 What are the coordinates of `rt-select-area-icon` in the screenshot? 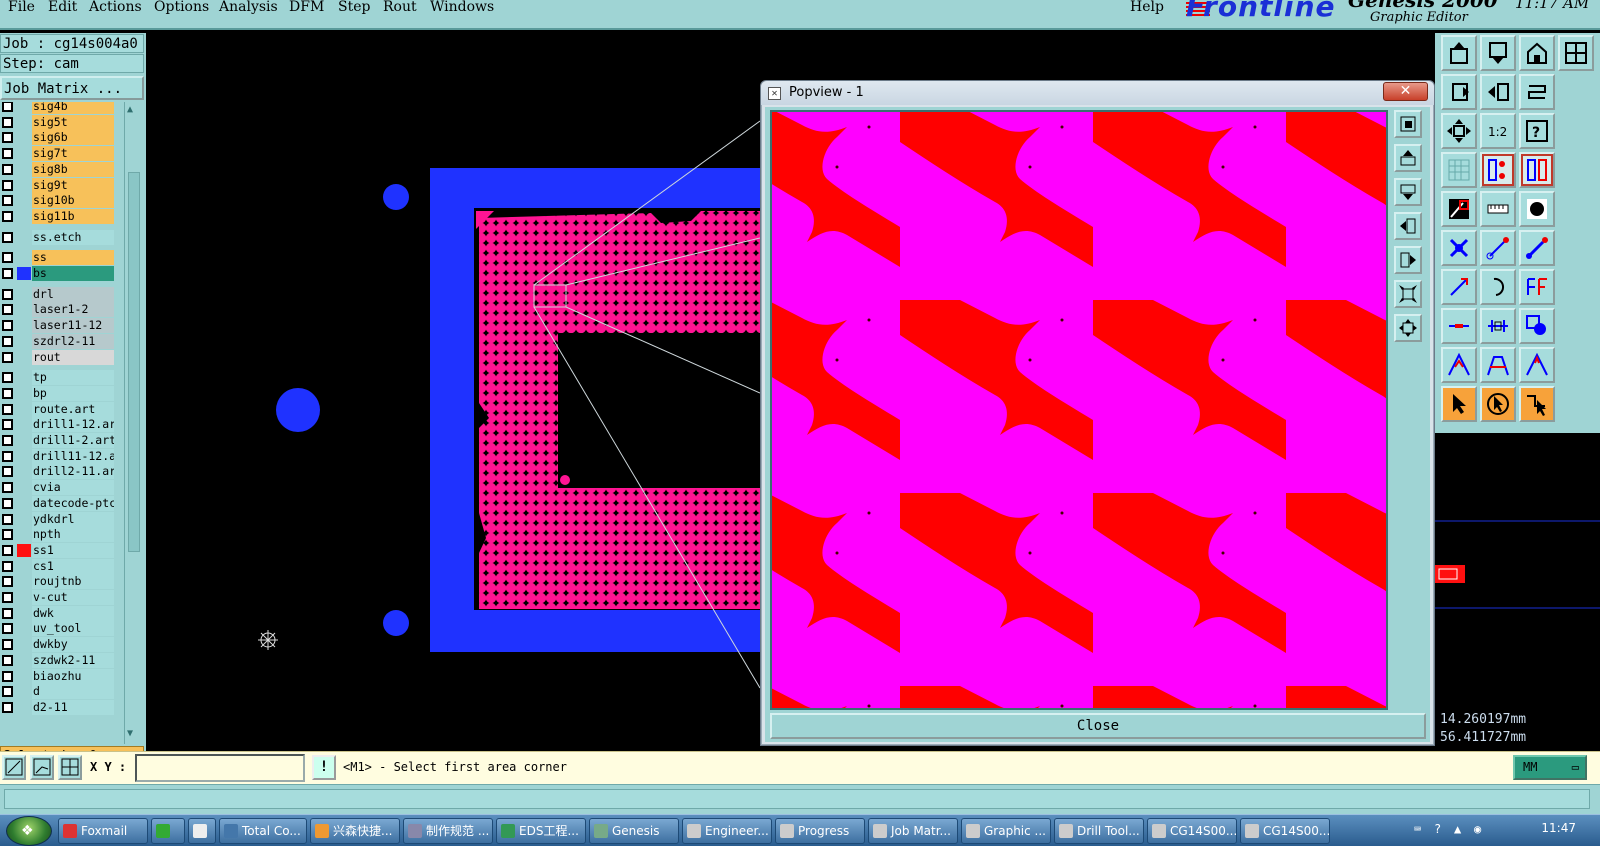 It's located at (1498, 404).